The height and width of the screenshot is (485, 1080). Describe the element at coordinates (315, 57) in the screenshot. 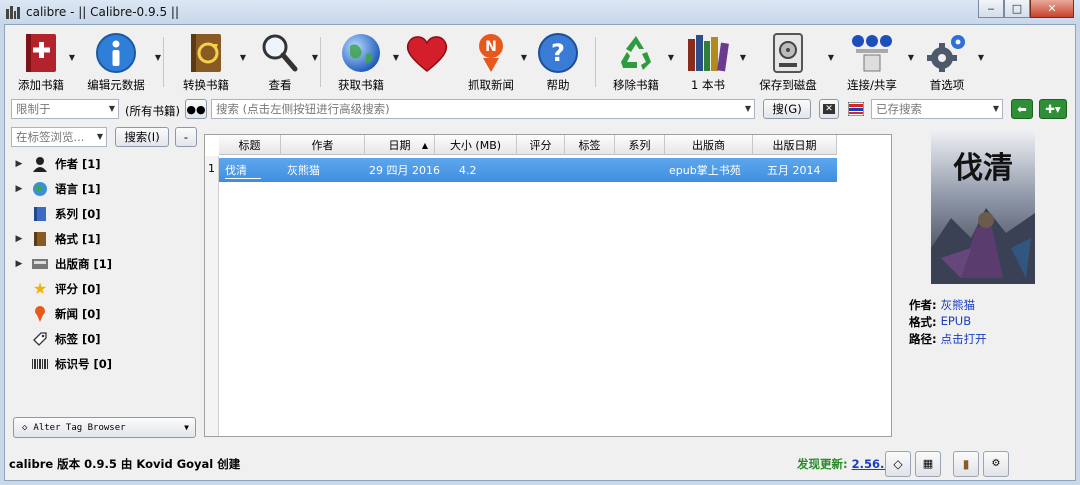

I see `view-menu-arrow: ▼` at that location.